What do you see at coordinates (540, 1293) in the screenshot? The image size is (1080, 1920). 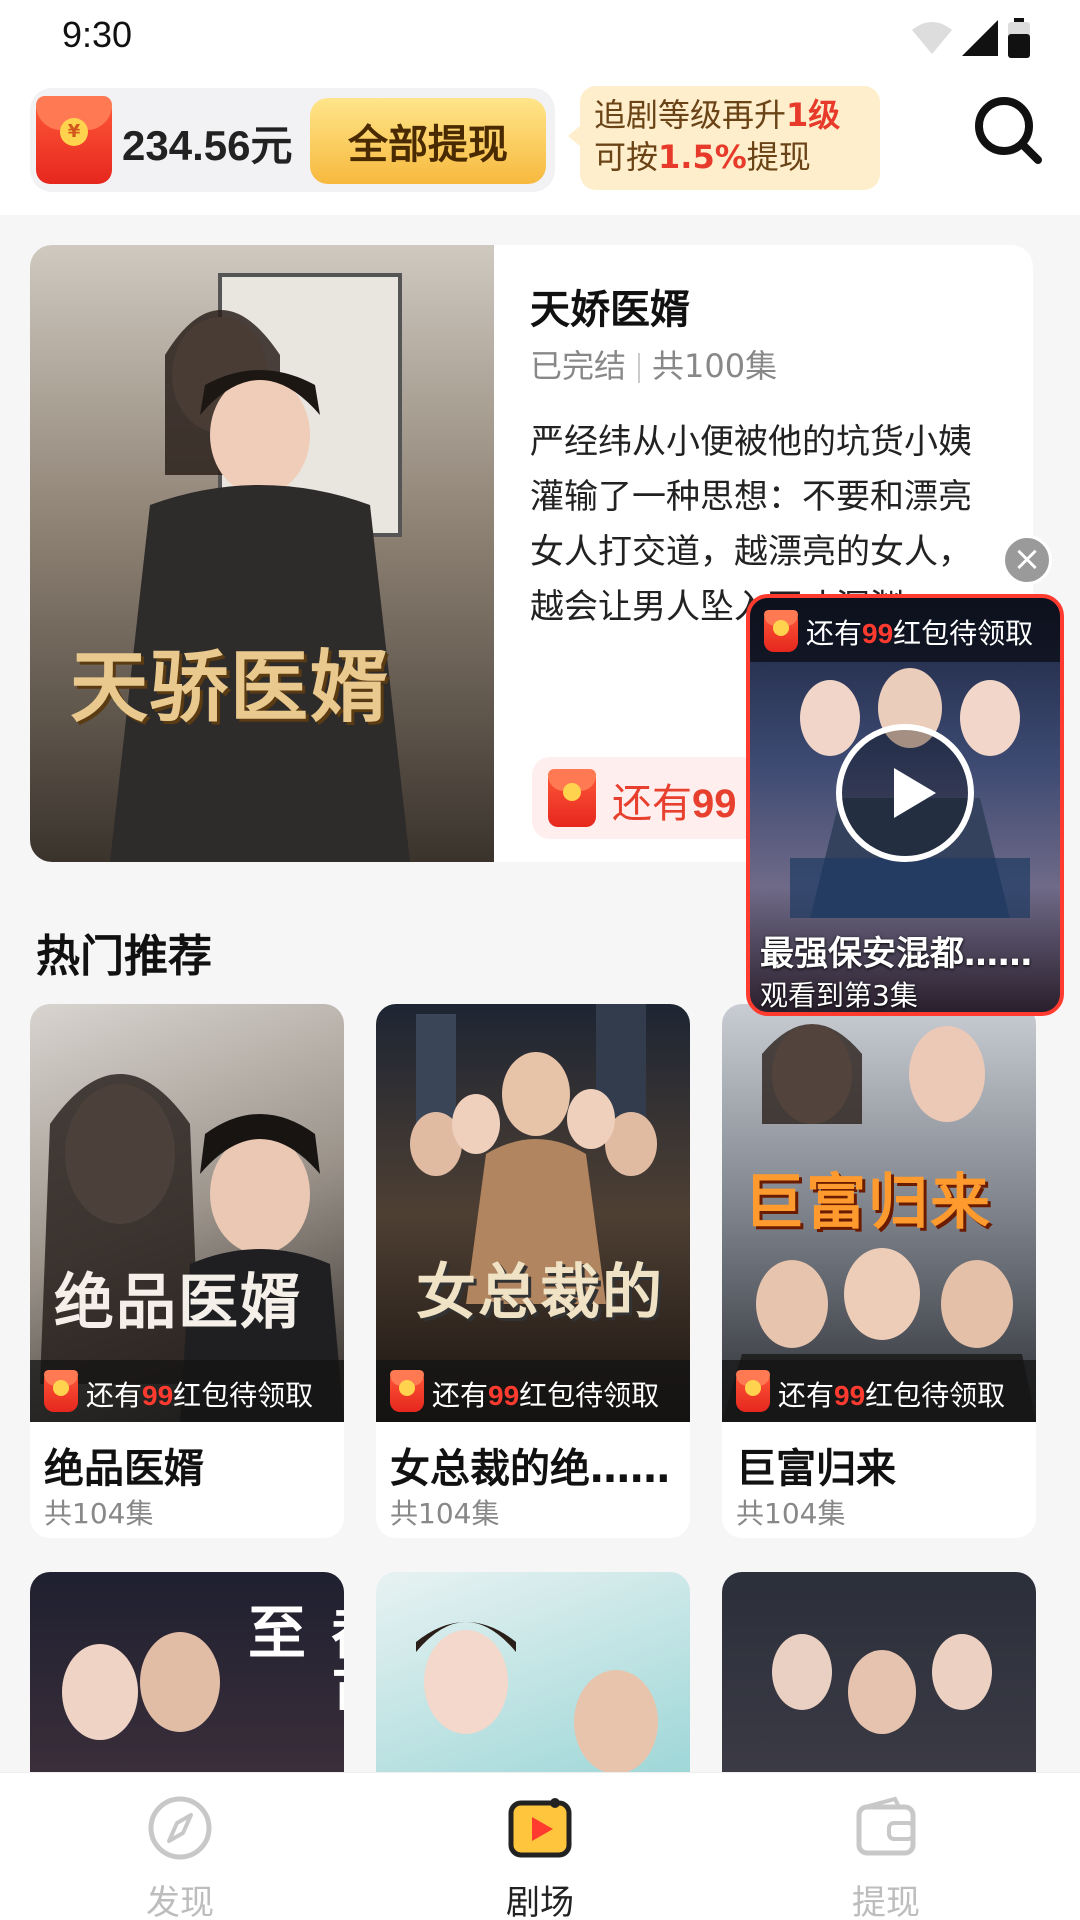 I see `card-title-art: 女总裁的` at bounding box center [540, 1293].